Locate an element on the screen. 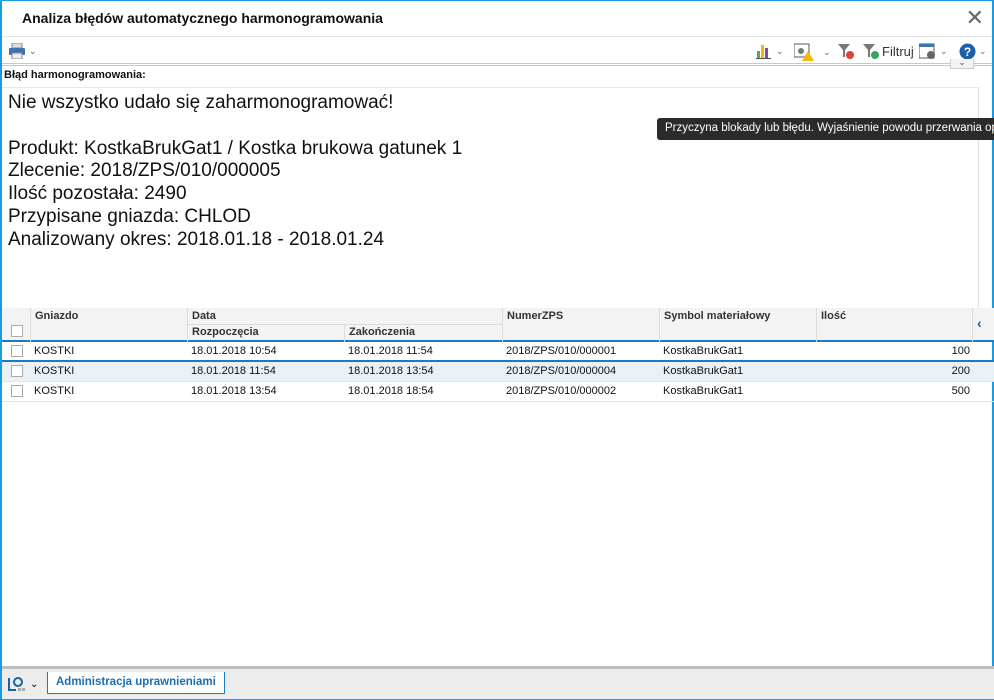 This screenshot has height=700, width=994. cell-numer: 2018/ZPS/010/000004 is located at coordinates (561, 371).